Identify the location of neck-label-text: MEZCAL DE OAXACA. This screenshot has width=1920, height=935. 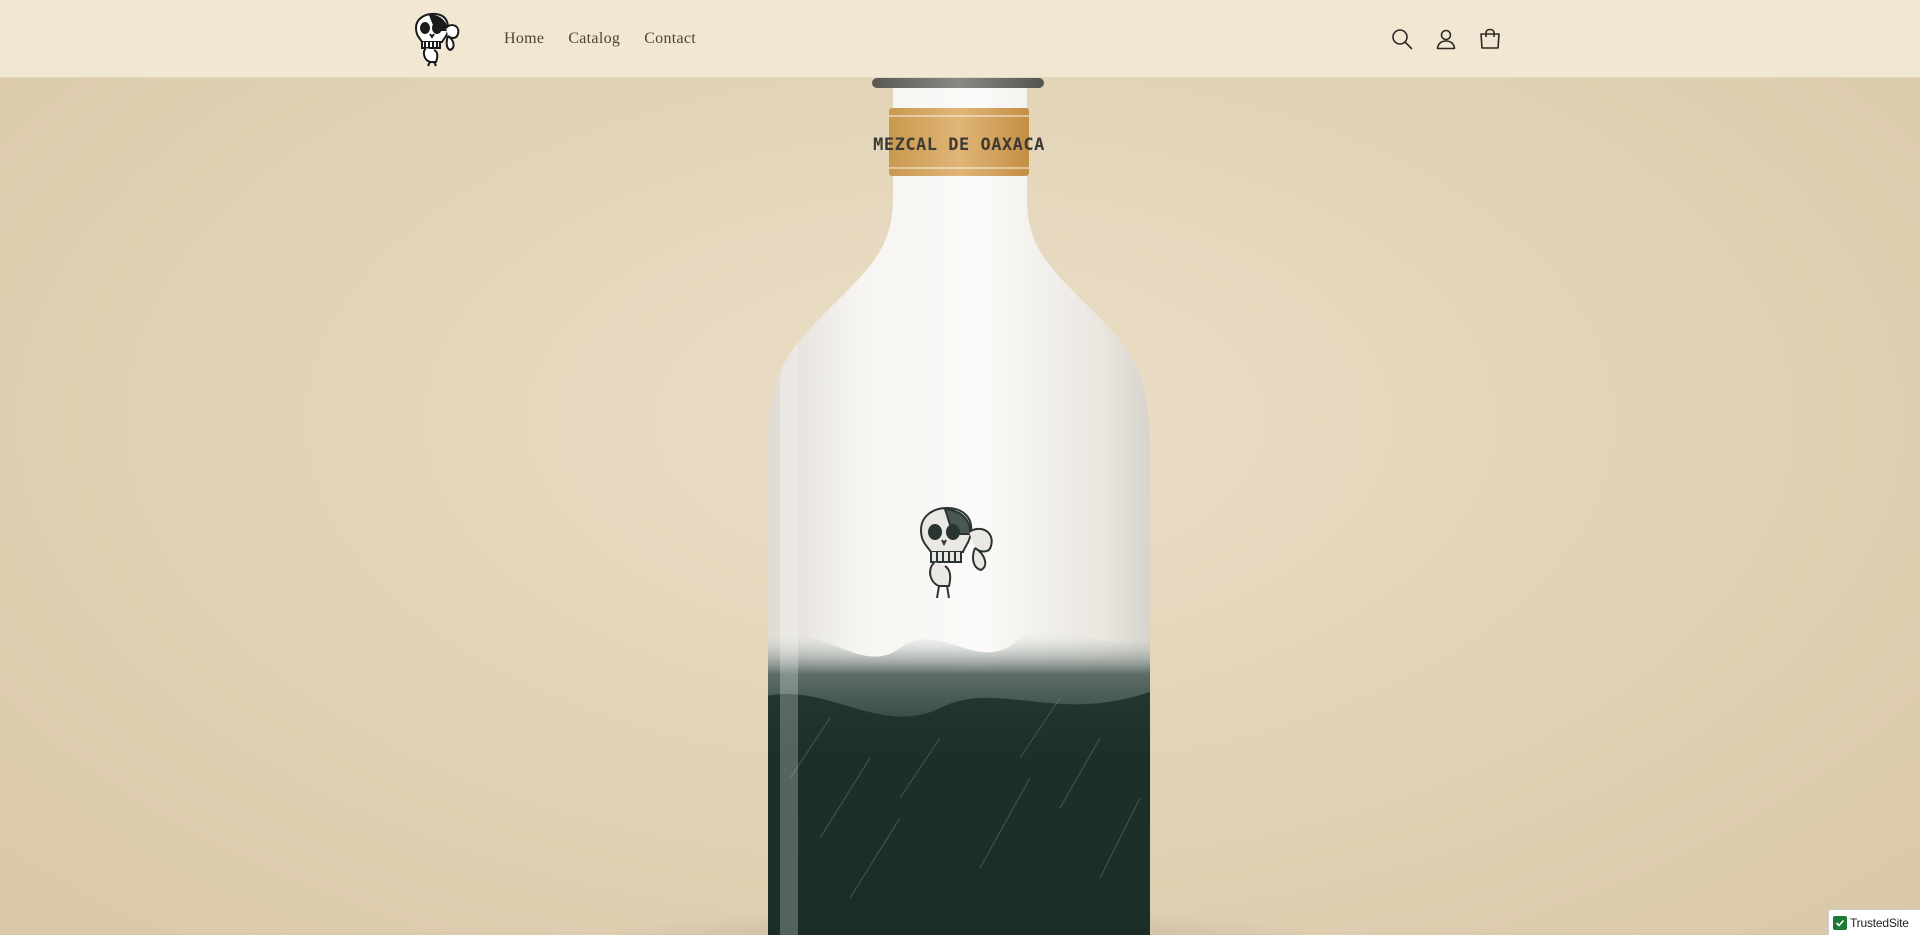
(959, 145).